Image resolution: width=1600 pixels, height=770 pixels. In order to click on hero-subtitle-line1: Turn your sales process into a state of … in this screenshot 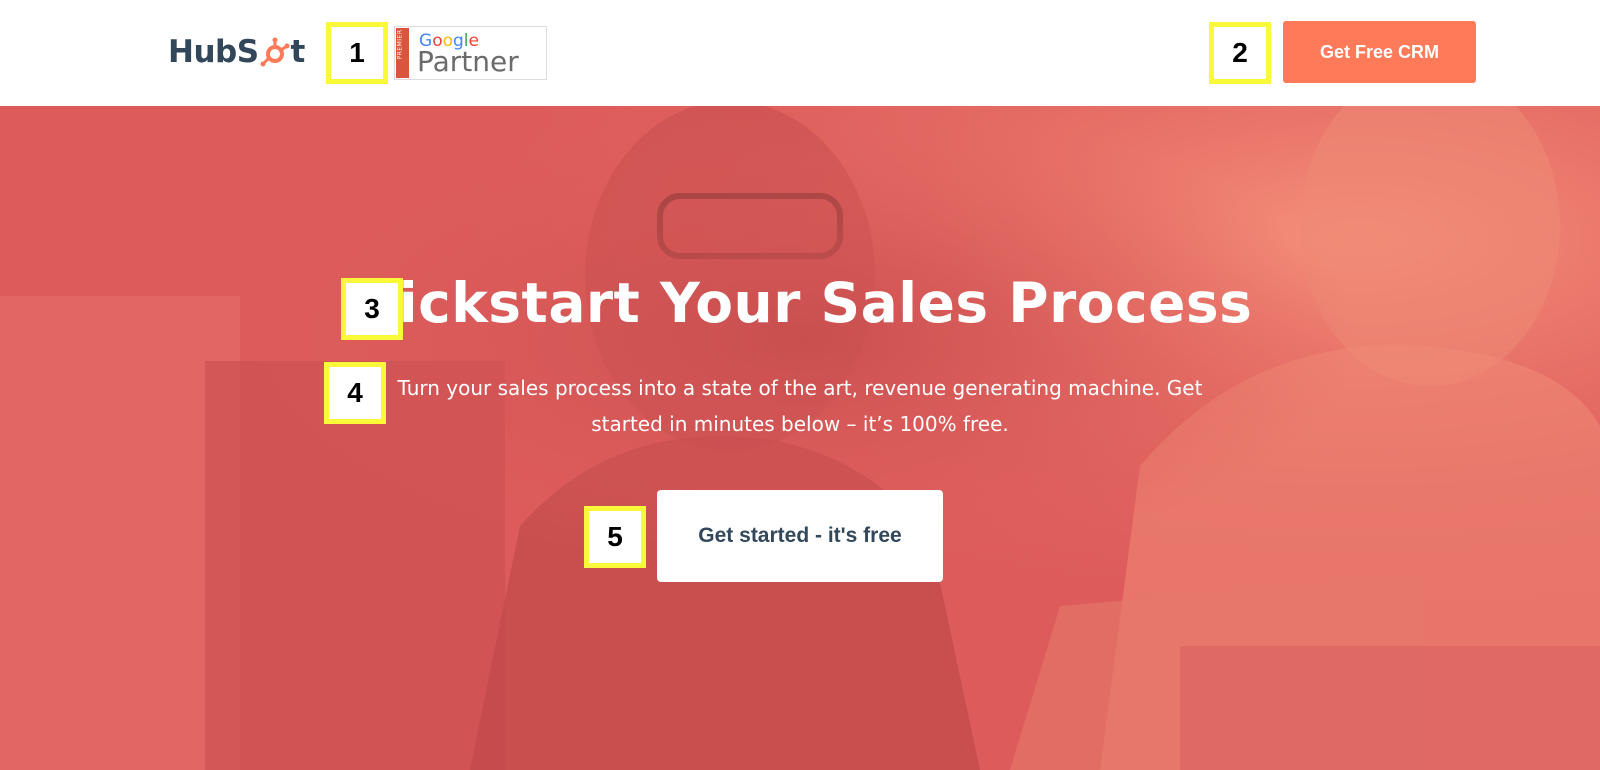, I will do `click(800, 388)`.